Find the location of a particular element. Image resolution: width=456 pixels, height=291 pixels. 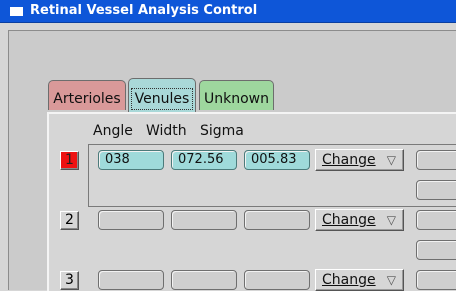

row-1-width-field: 072.56 is located at coordinates (204, 160).